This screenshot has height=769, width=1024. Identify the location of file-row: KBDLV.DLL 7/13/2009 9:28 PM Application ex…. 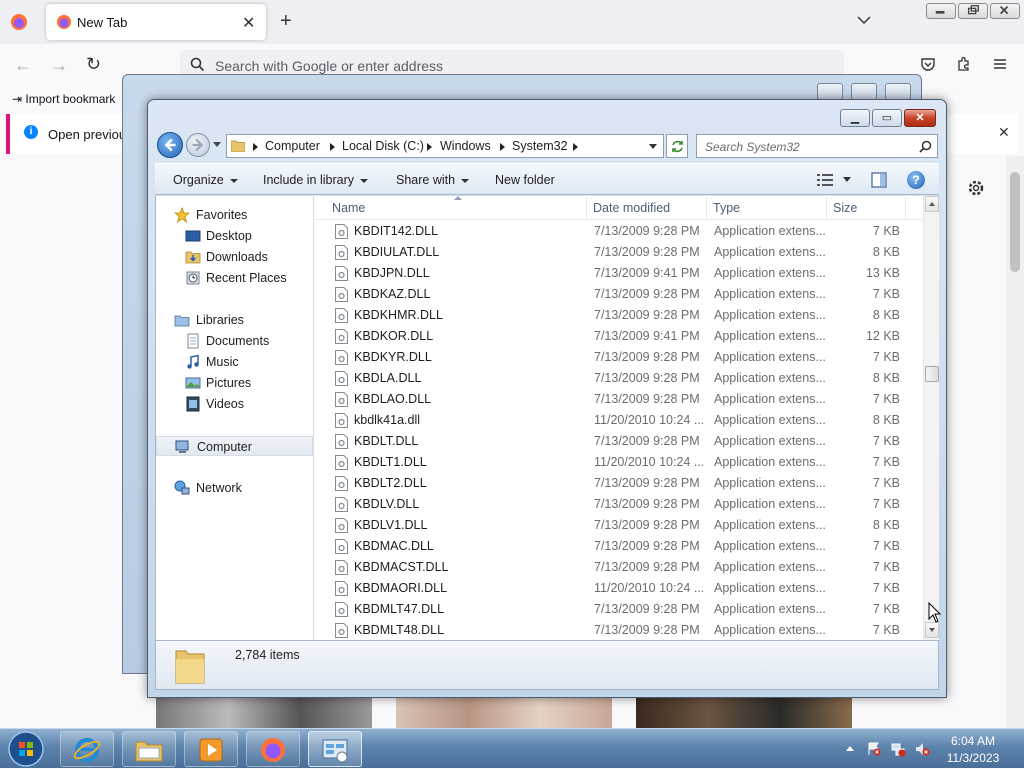
(619, 504).